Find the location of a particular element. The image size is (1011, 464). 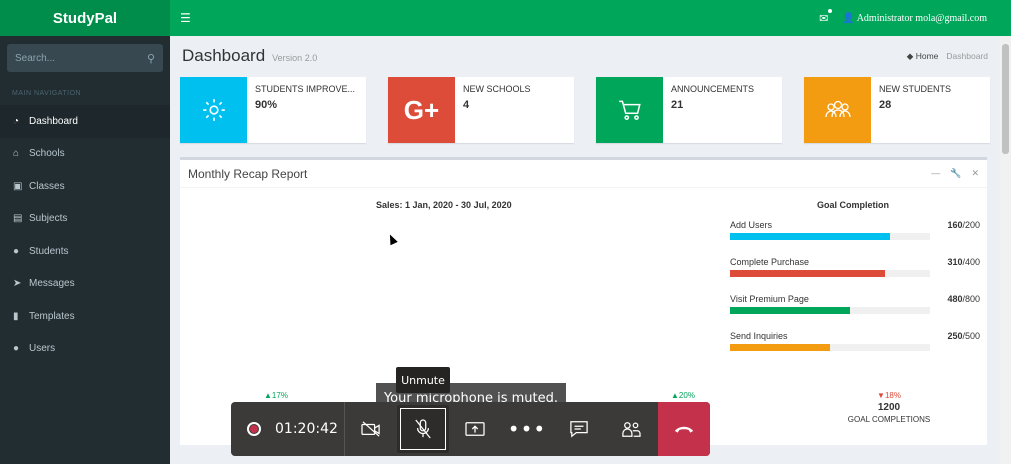

participants-button is located at coordinates (631, 429).